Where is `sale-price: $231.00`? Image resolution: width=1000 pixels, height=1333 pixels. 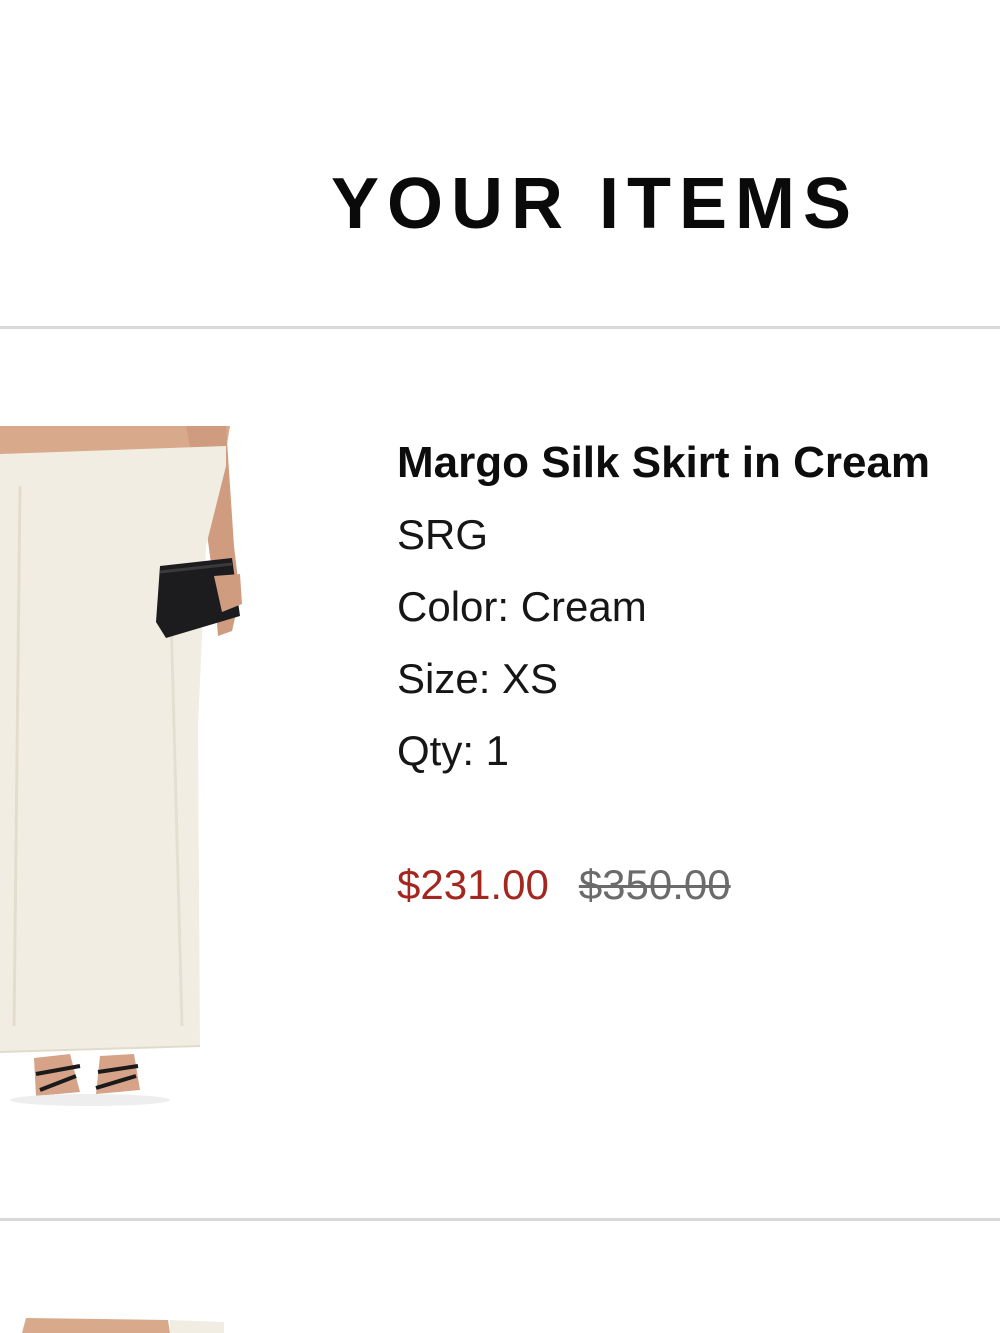 sale-price: $231.00 is located at coordinates (473, 884).